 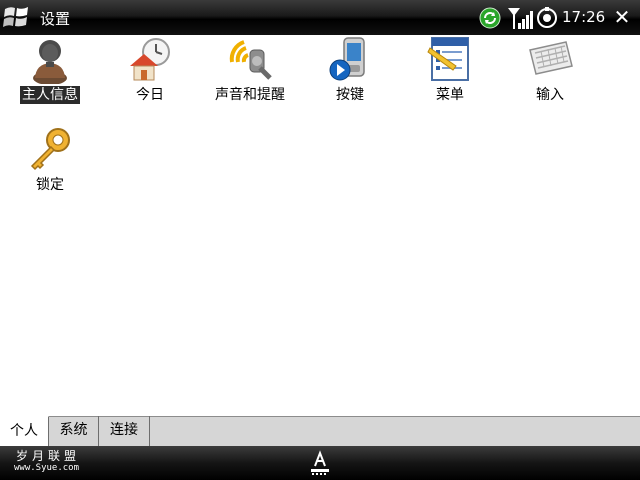 I want to click on close-icon: ✕, so click(x=622, y=17).